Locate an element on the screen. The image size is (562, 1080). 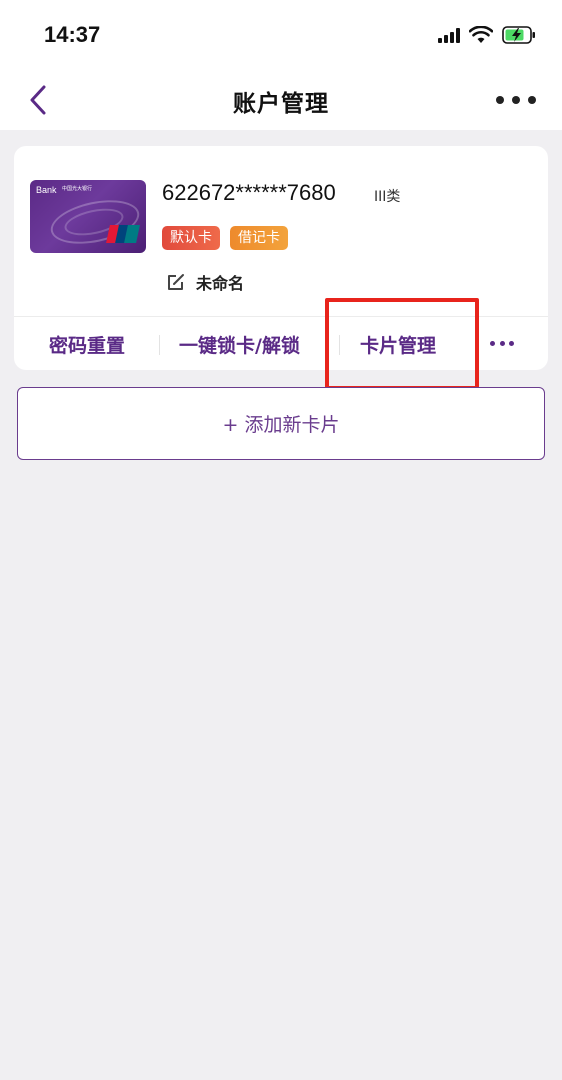
rename-card-button: 未命名 is located at coordinates (205, 282).